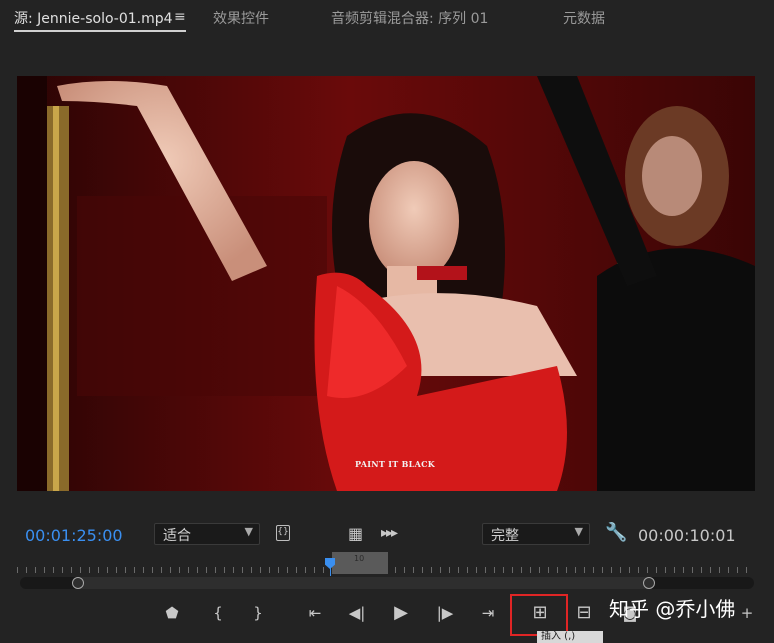 This screenshot has width=774, height=643. Describe the element at coordinates (649, 583) in the screenshot. I see `zoom-handle-right` at that location.